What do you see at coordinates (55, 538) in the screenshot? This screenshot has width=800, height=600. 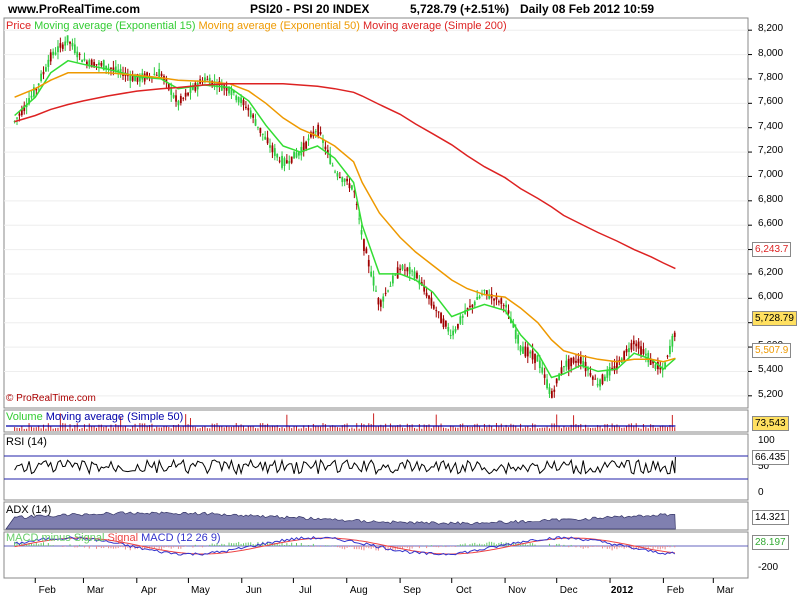 I see `macd-label-a: MACD minus Signal` at bounding box center [55, 538].